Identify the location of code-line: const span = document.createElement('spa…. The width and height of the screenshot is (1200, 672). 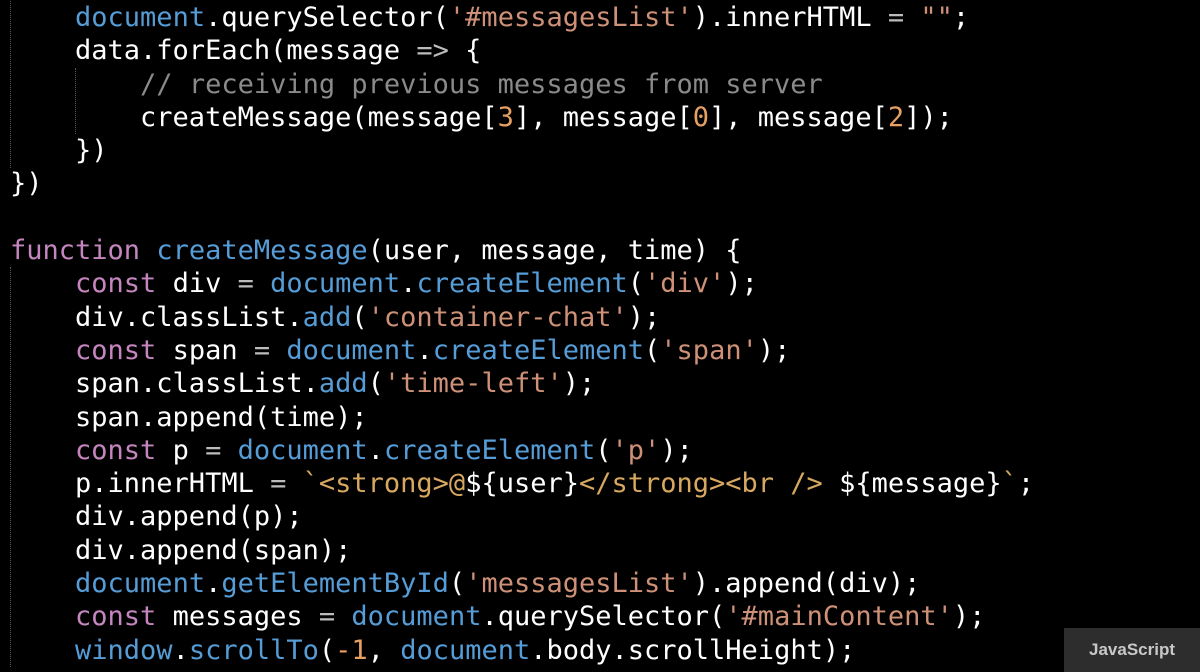
(605, 350).